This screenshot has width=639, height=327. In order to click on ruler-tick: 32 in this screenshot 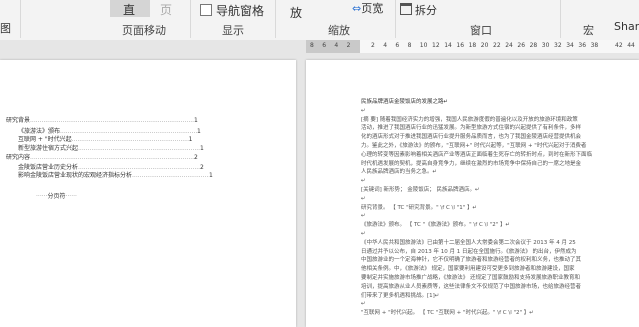, I will do `click(558, 45)`.